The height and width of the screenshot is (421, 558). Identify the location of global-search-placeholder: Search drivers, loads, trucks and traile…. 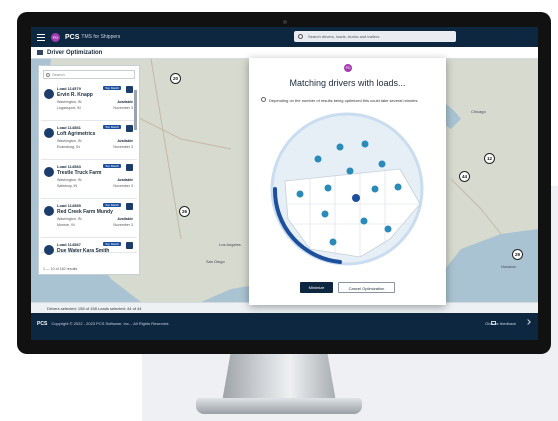
(344, 36).